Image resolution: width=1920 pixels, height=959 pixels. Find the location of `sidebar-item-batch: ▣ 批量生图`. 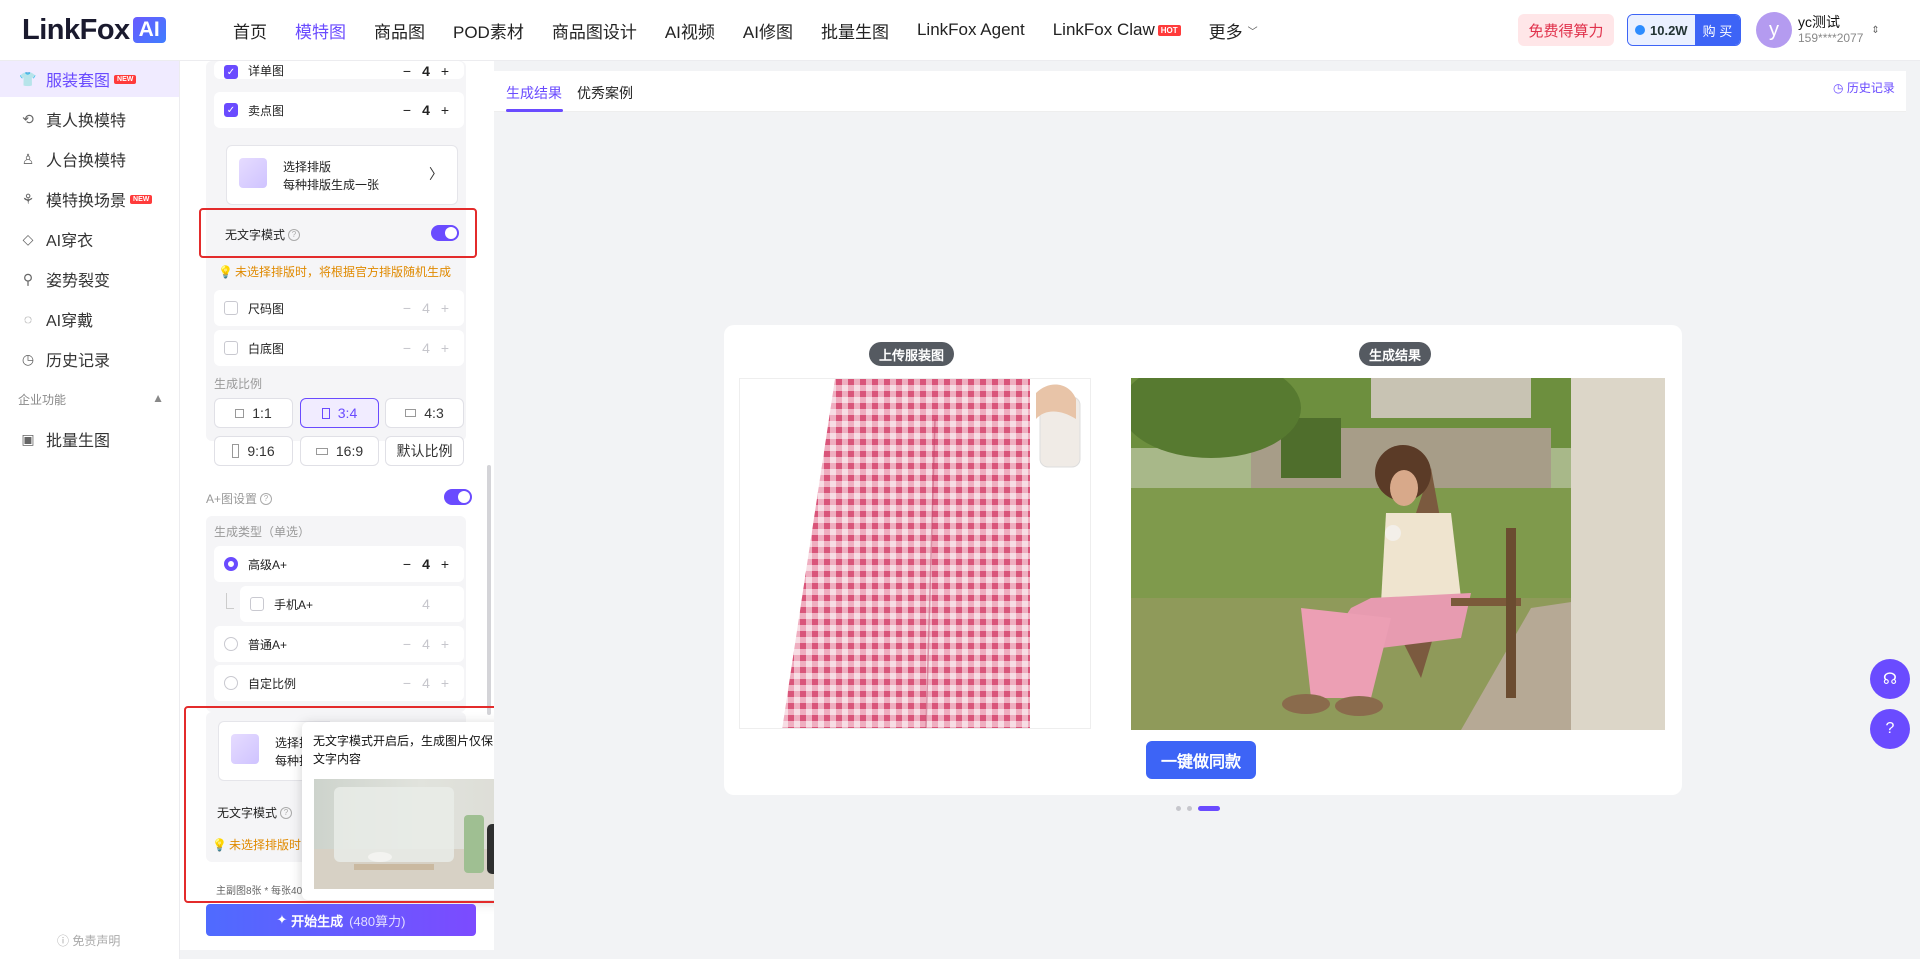

sidebar-item-batch: ▣ 批量生图 is located at coordinates (89, 439).